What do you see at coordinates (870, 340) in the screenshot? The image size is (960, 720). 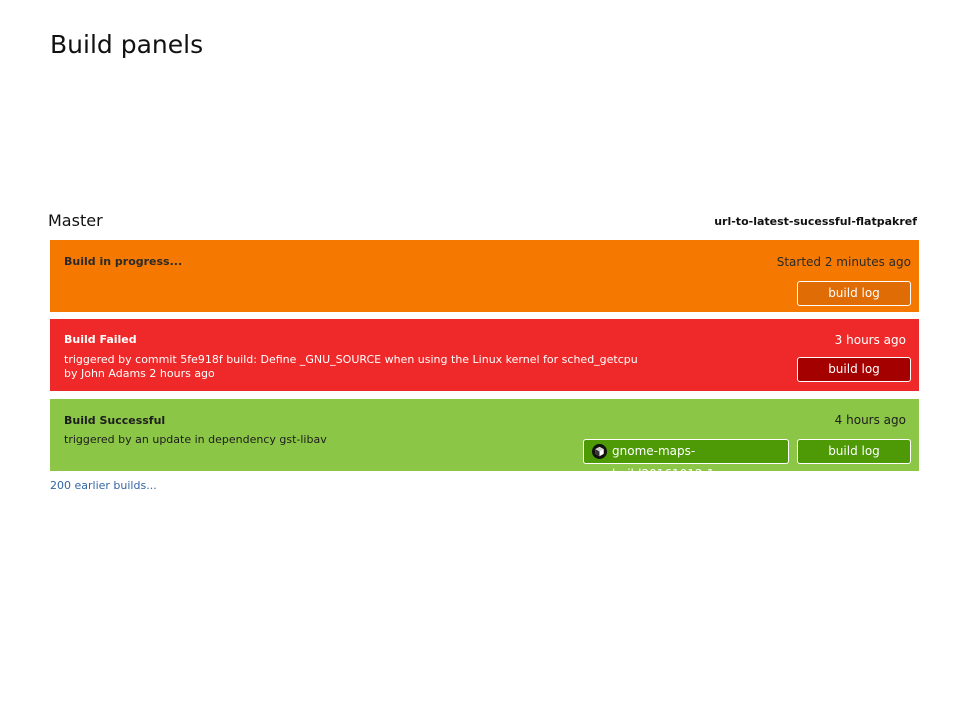 I see `build-time: 3 hours ago` at bounding box center [870, 340].